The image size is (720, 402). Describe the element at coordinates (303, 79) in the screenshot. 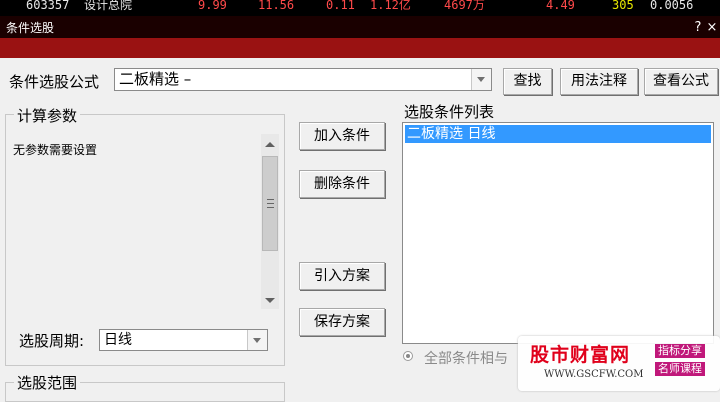

I see `formula-select: 二板精选 –` at that location.